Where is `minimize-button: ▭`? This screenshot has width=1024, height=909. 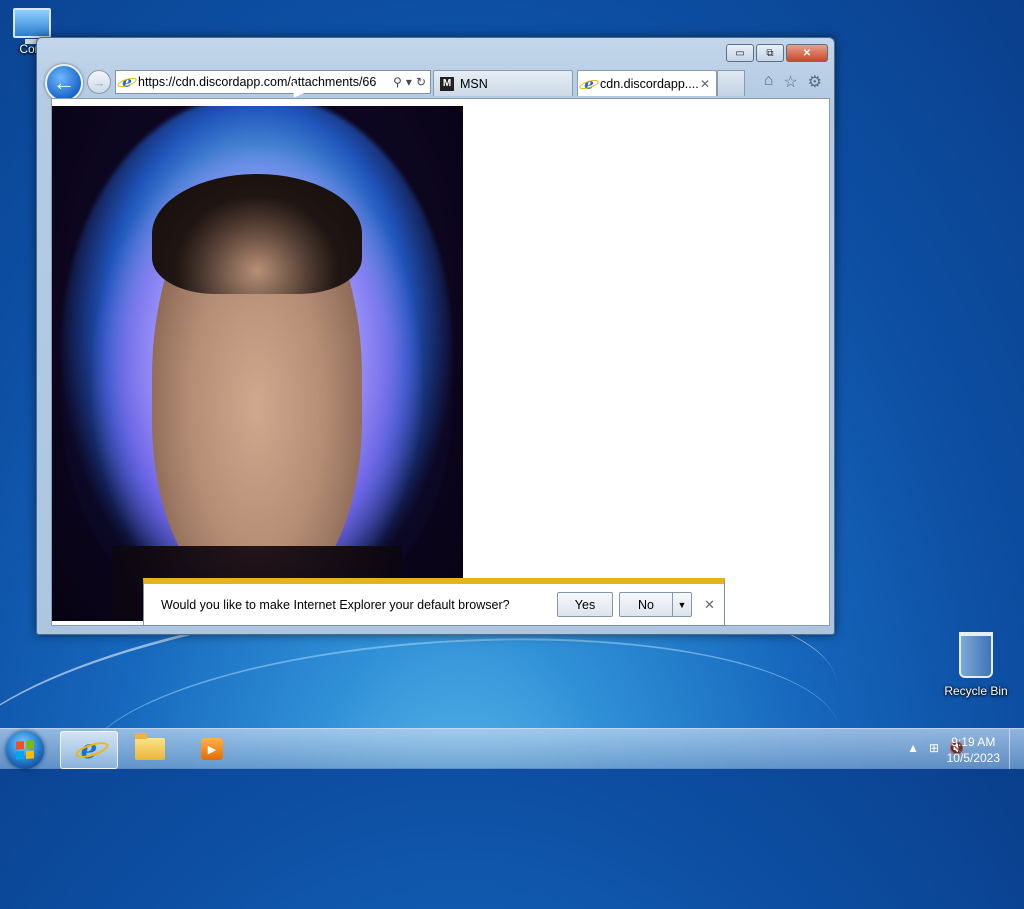 minimize-button: ▭ is located at coordinates (740, 53).